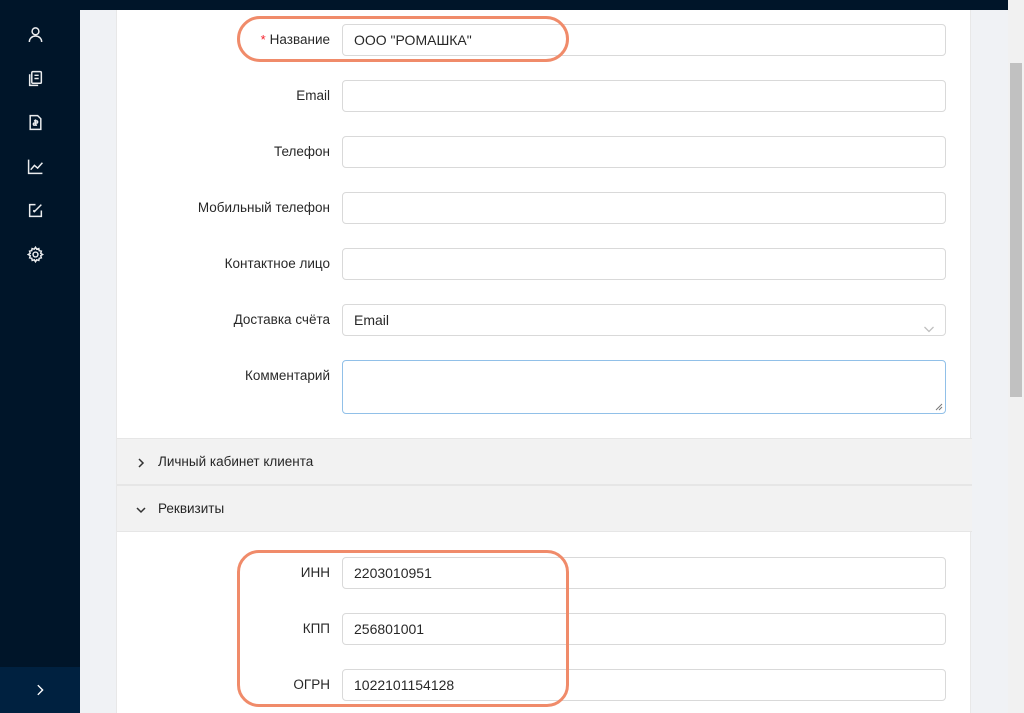  Describe the element at coordinates (939, 407) in the screenshot. I see `resize-handle-icon` at that location.